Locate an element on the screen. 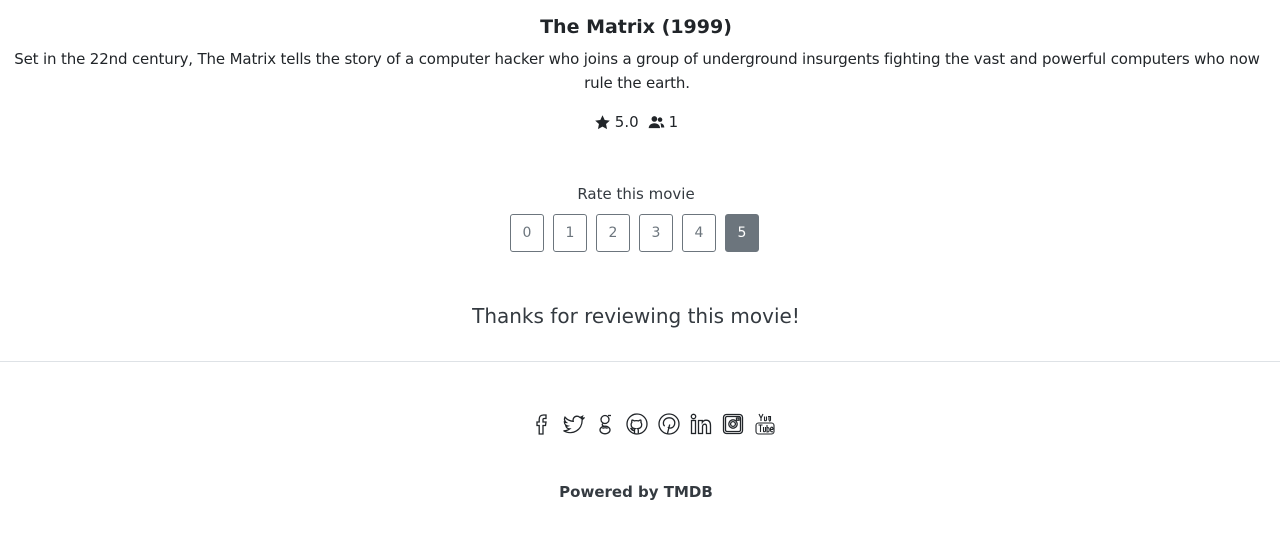  rate-label: Rate this movie is located at coordinates (636, 194).